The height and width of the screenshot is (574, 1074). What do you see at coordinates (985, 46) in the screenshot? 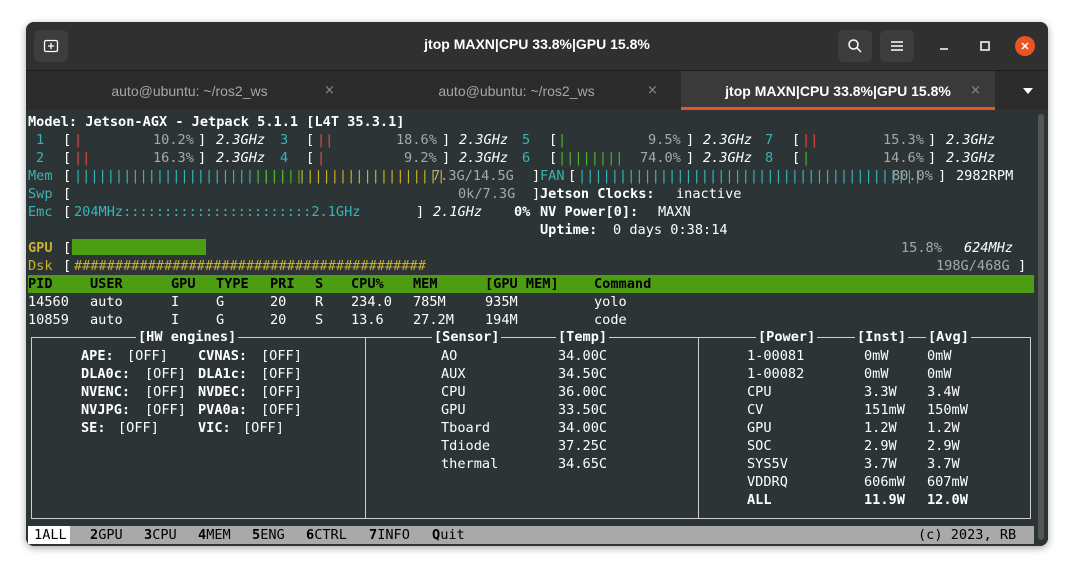
I see `maximize-button` at bounding box center [985, 46].